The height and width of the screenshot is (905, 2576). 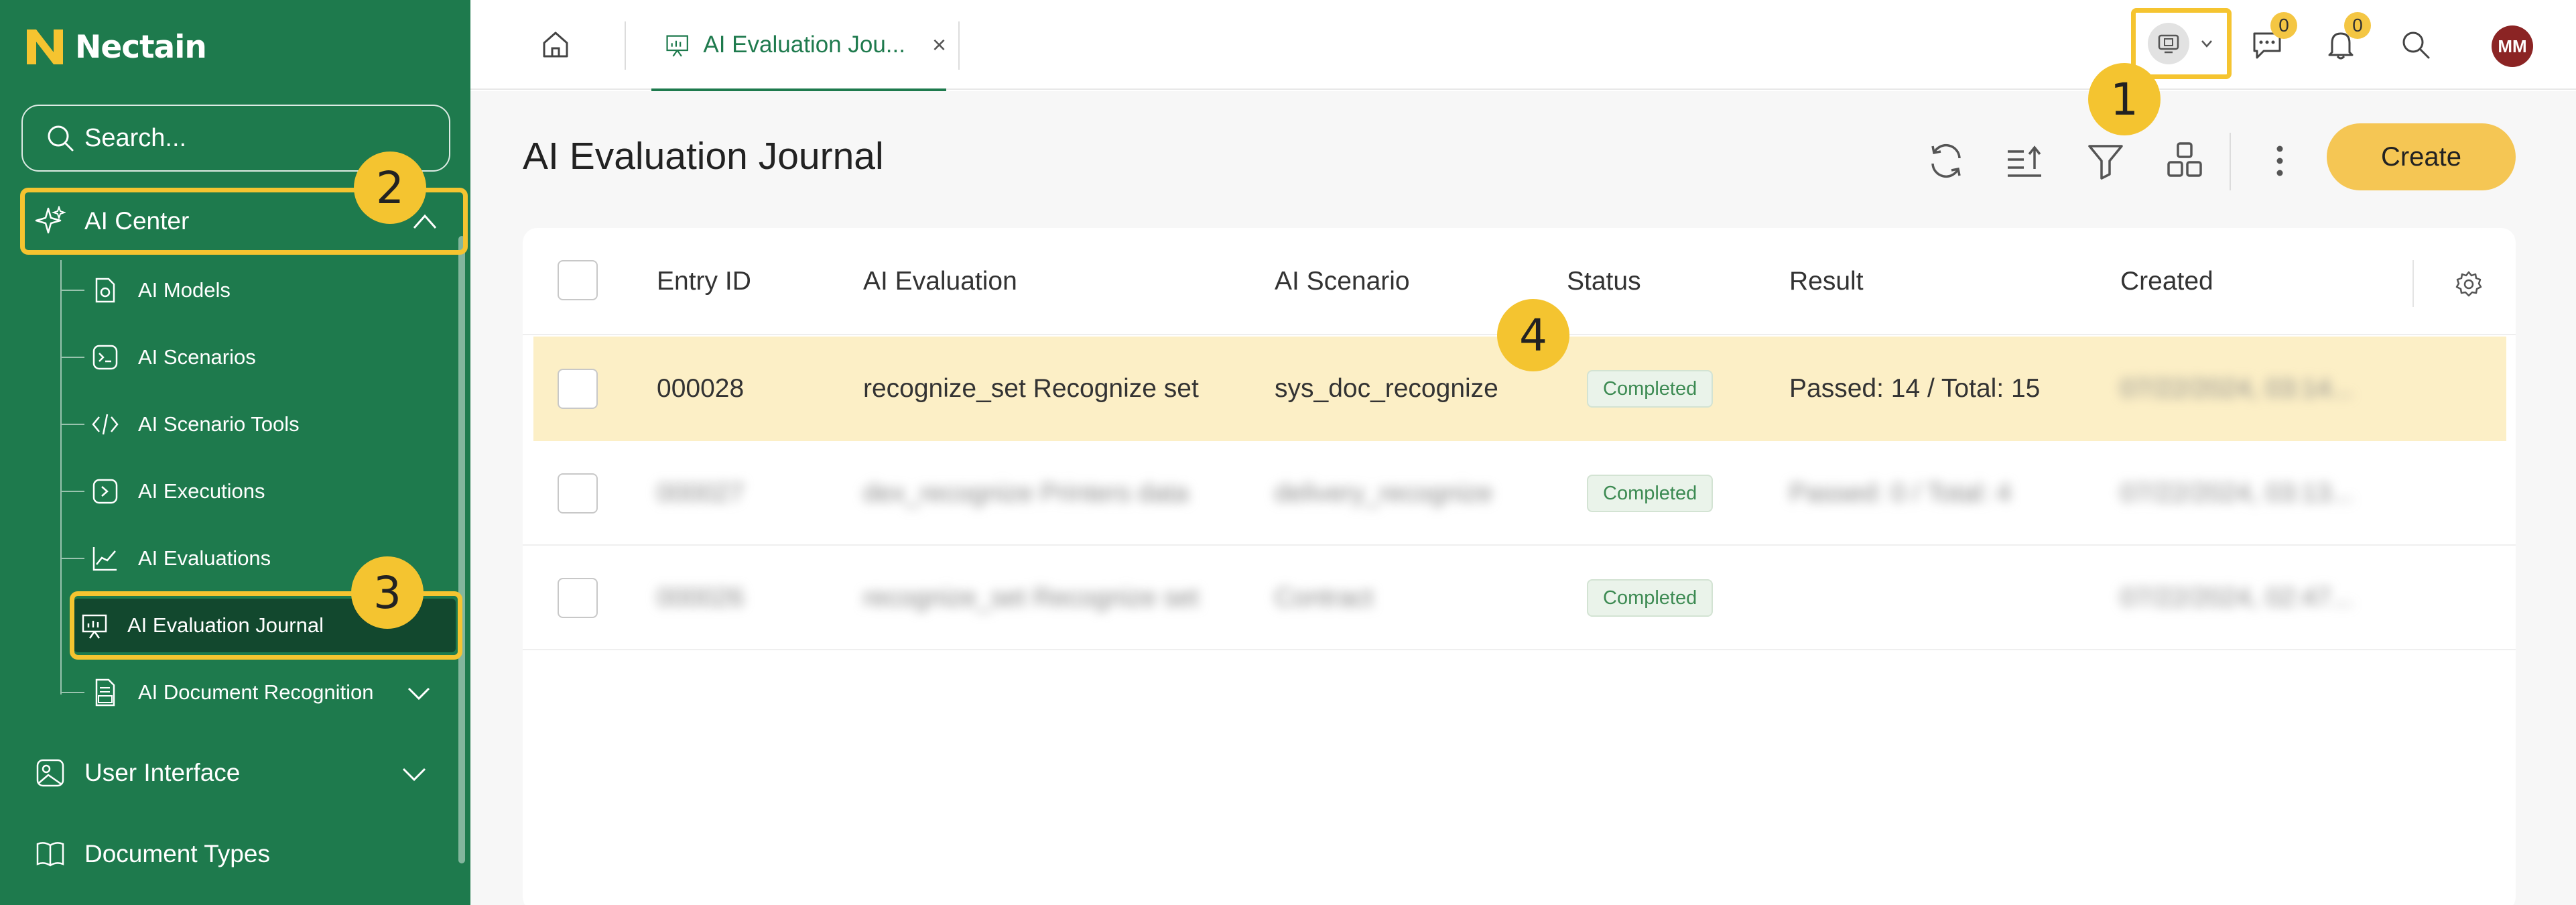 I want to click on home-icon, so click(x=555, y=45).